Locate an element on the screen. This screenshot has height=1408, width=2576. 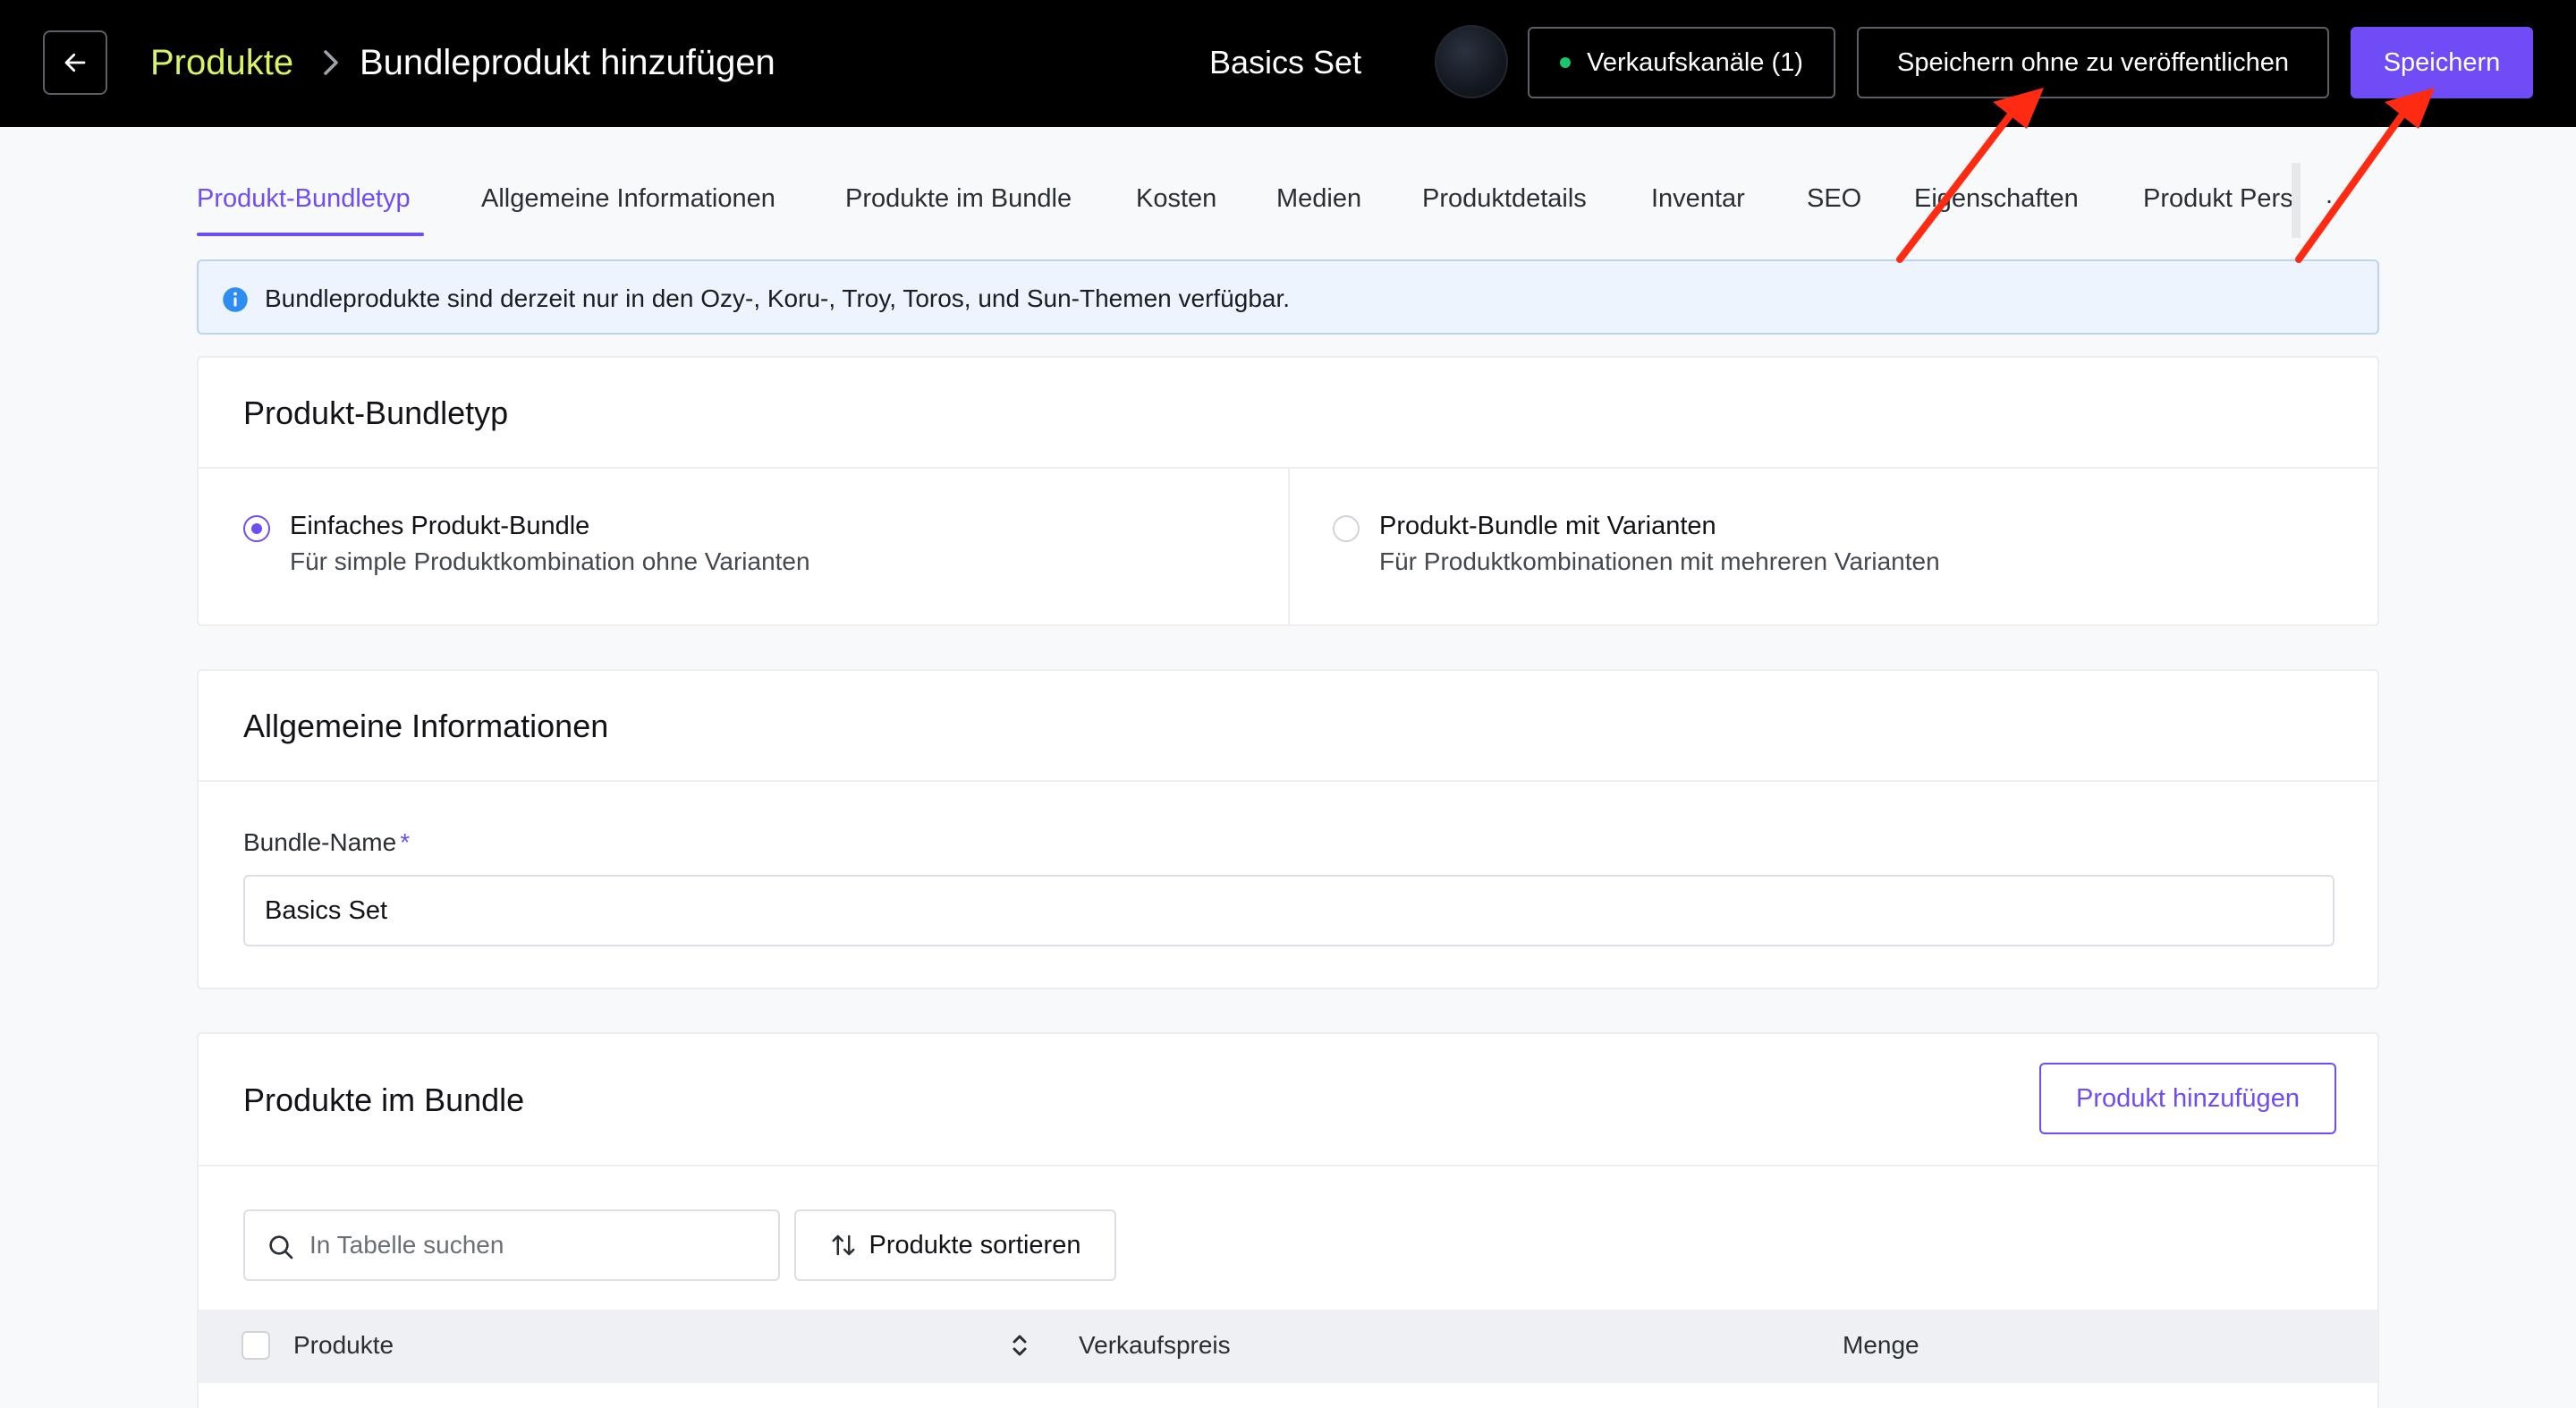
tabs-more-indicator: . is located at coordinates (2329, 195).